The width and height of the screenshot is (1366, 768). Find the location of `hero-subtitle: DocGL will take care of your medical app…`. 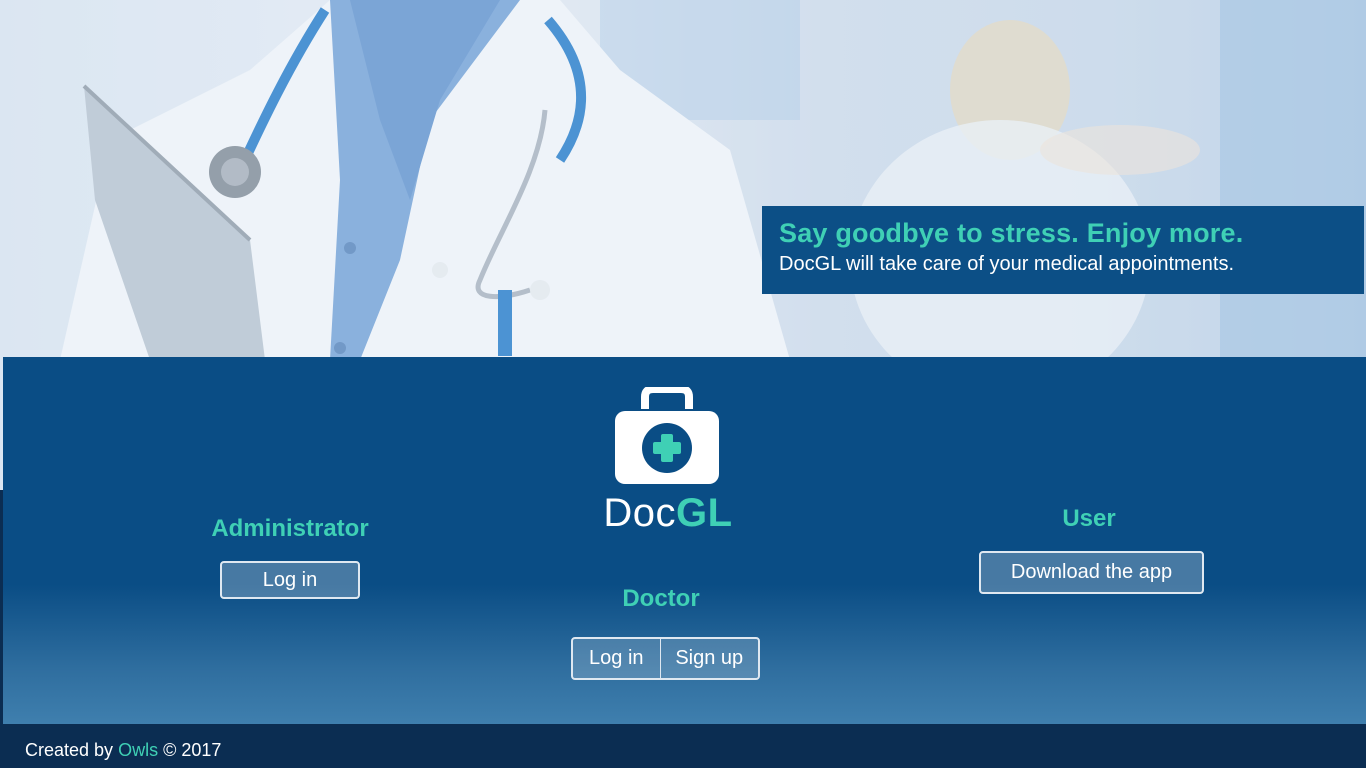

hero-subtitle: DocGL will take care of your medical app… is located at coordinates (1007, 264).